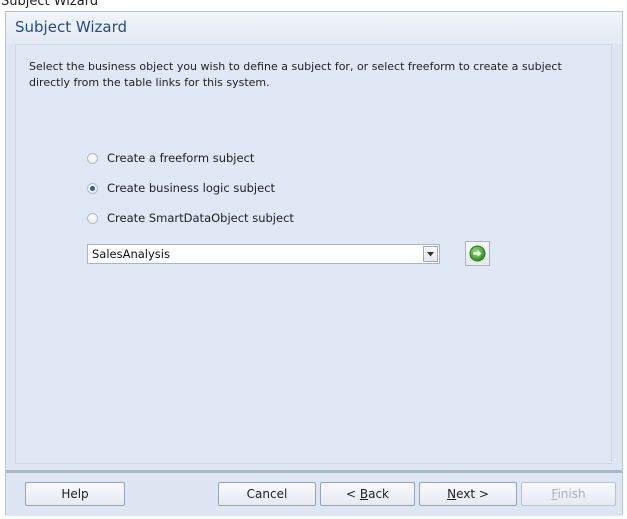 This screenshot has height=519, width=627. I want to click on wizard-button-bar: Help Cancel < Back Next > Finish, so click(314, 493).